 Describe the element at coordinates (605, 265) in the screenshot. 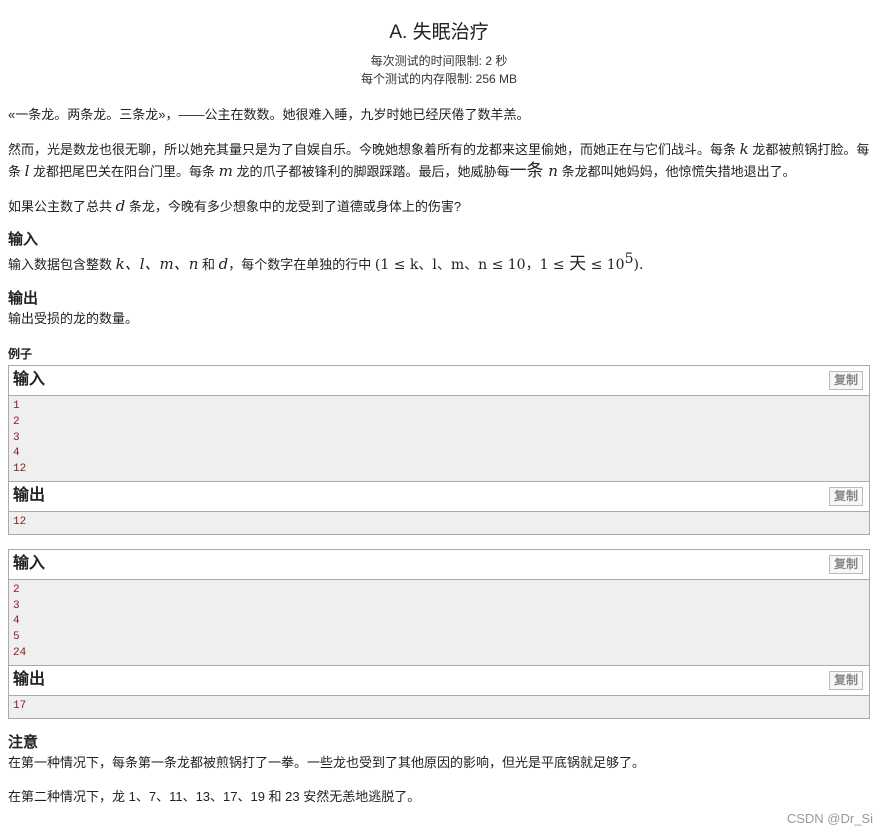

I see `input-constraint: ≤ 10` at that location.